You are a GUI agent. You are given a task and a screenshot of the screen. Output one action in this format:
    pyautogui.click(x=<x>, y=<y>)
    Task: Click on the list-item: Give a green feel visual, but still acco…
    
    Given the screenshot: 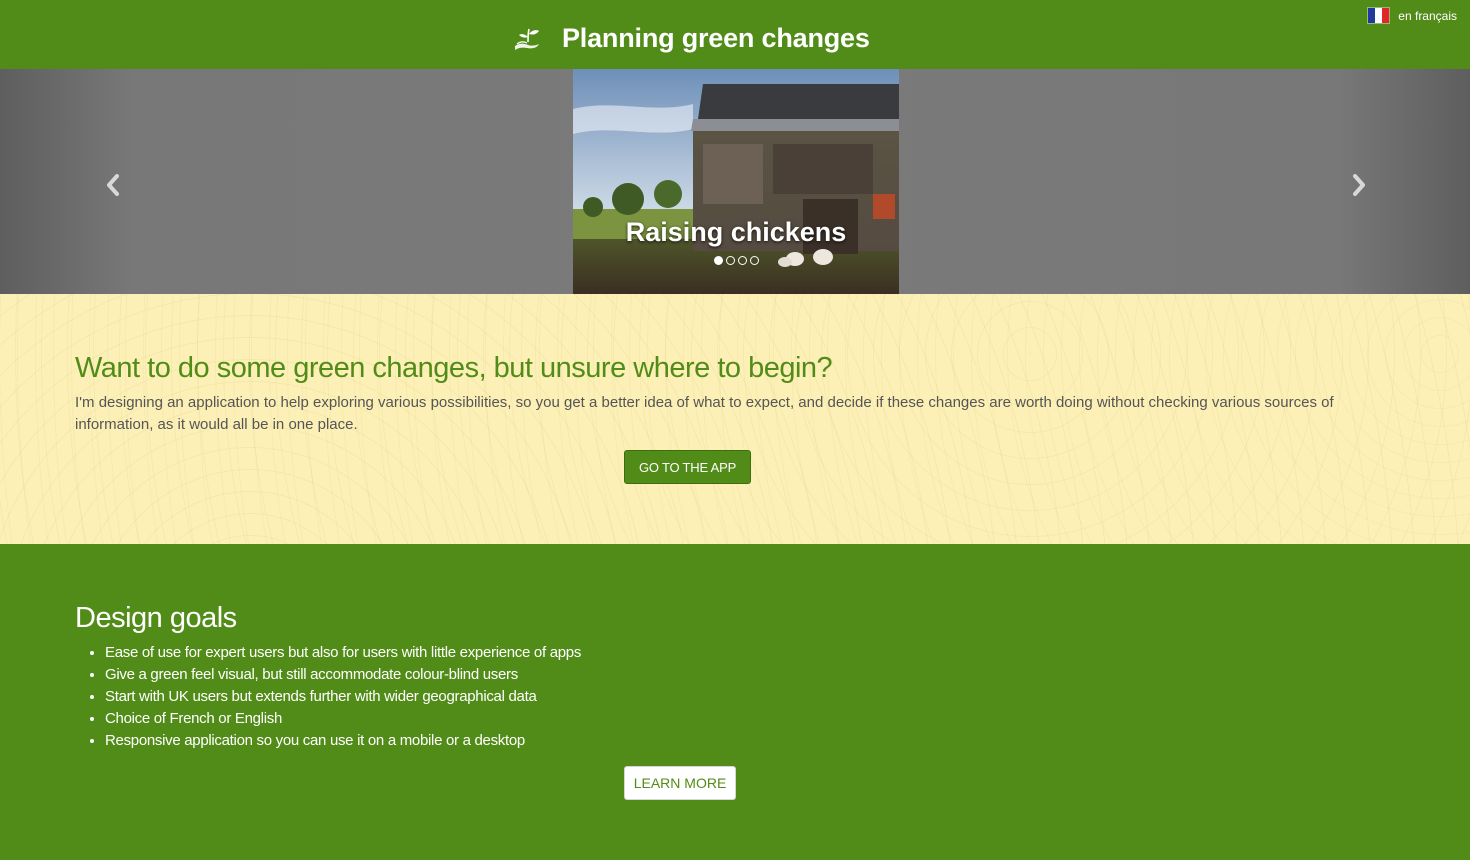 What is the action you would take?
    pyautogui.click(x=343, y=675)
    